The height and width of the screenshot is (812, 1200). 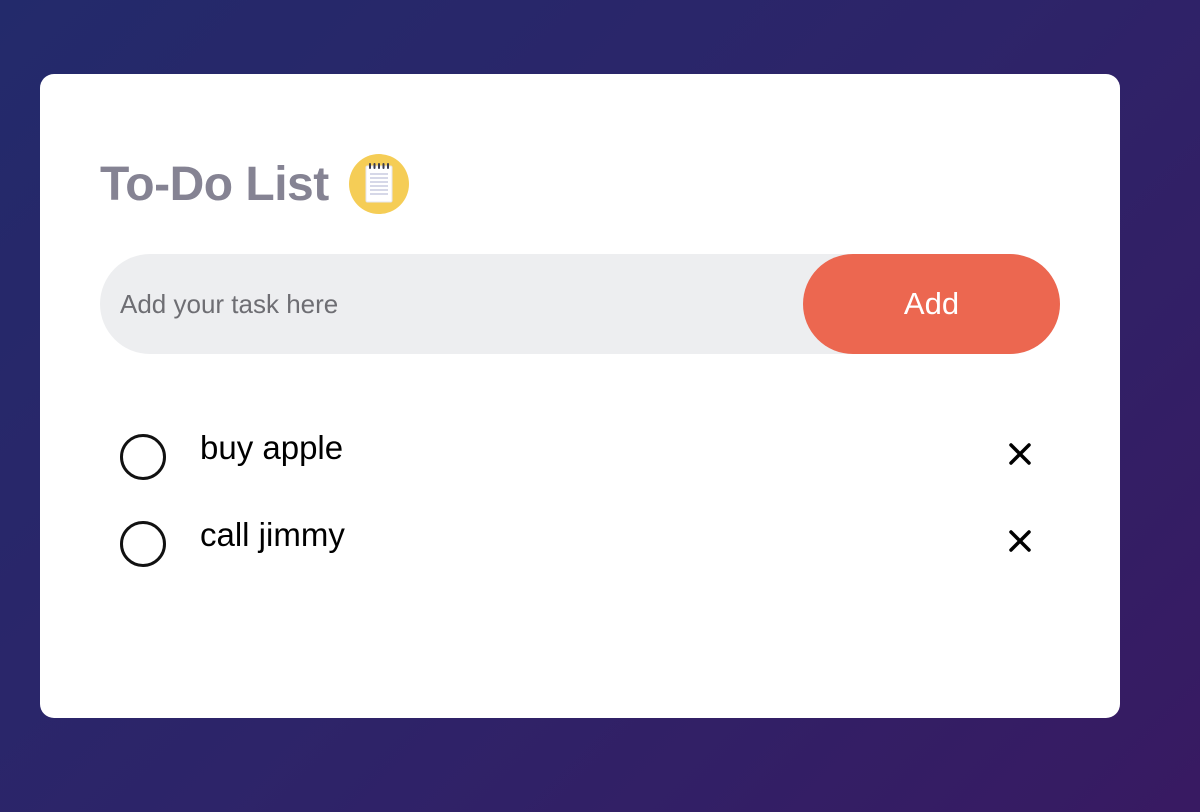 What do you see at coordinates (378, 184) in the screenshot?
I see `notebook-icon` at bounding box center [378, 184].